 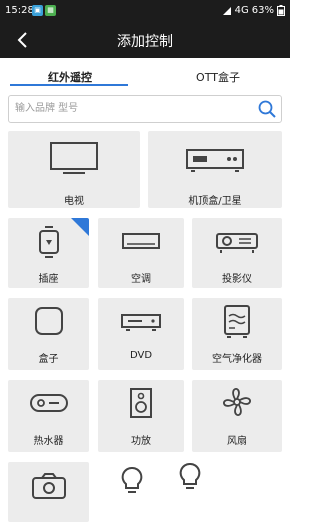 I want to click on device-set-top-box: 机顶盒/卫星, so click(x=215, y=169).